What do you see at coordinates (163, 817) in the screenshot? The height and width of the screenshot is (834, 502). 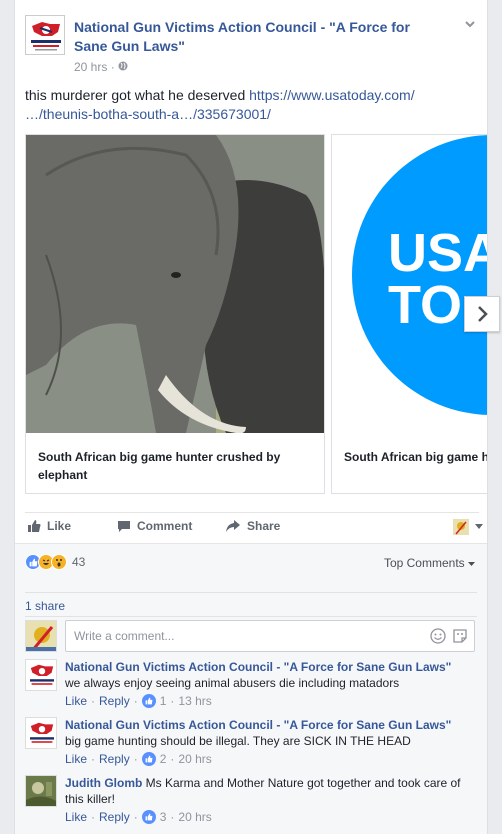 I see `comment-like-count: 3` at bounding box center [163, 817].